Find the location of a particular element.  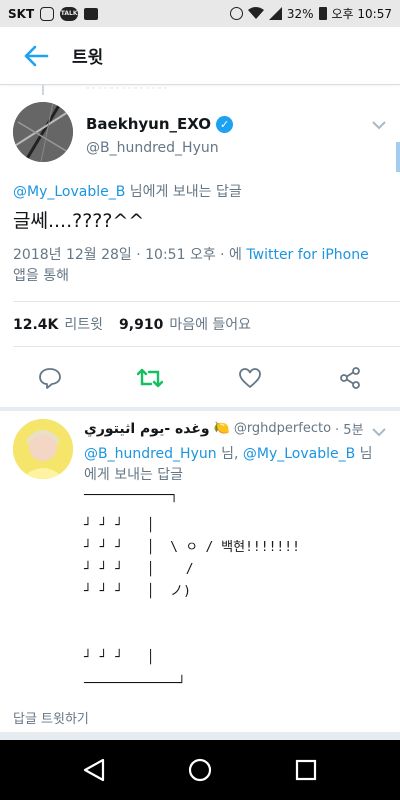

square-recents-icon is located at coordinates (306, 770).